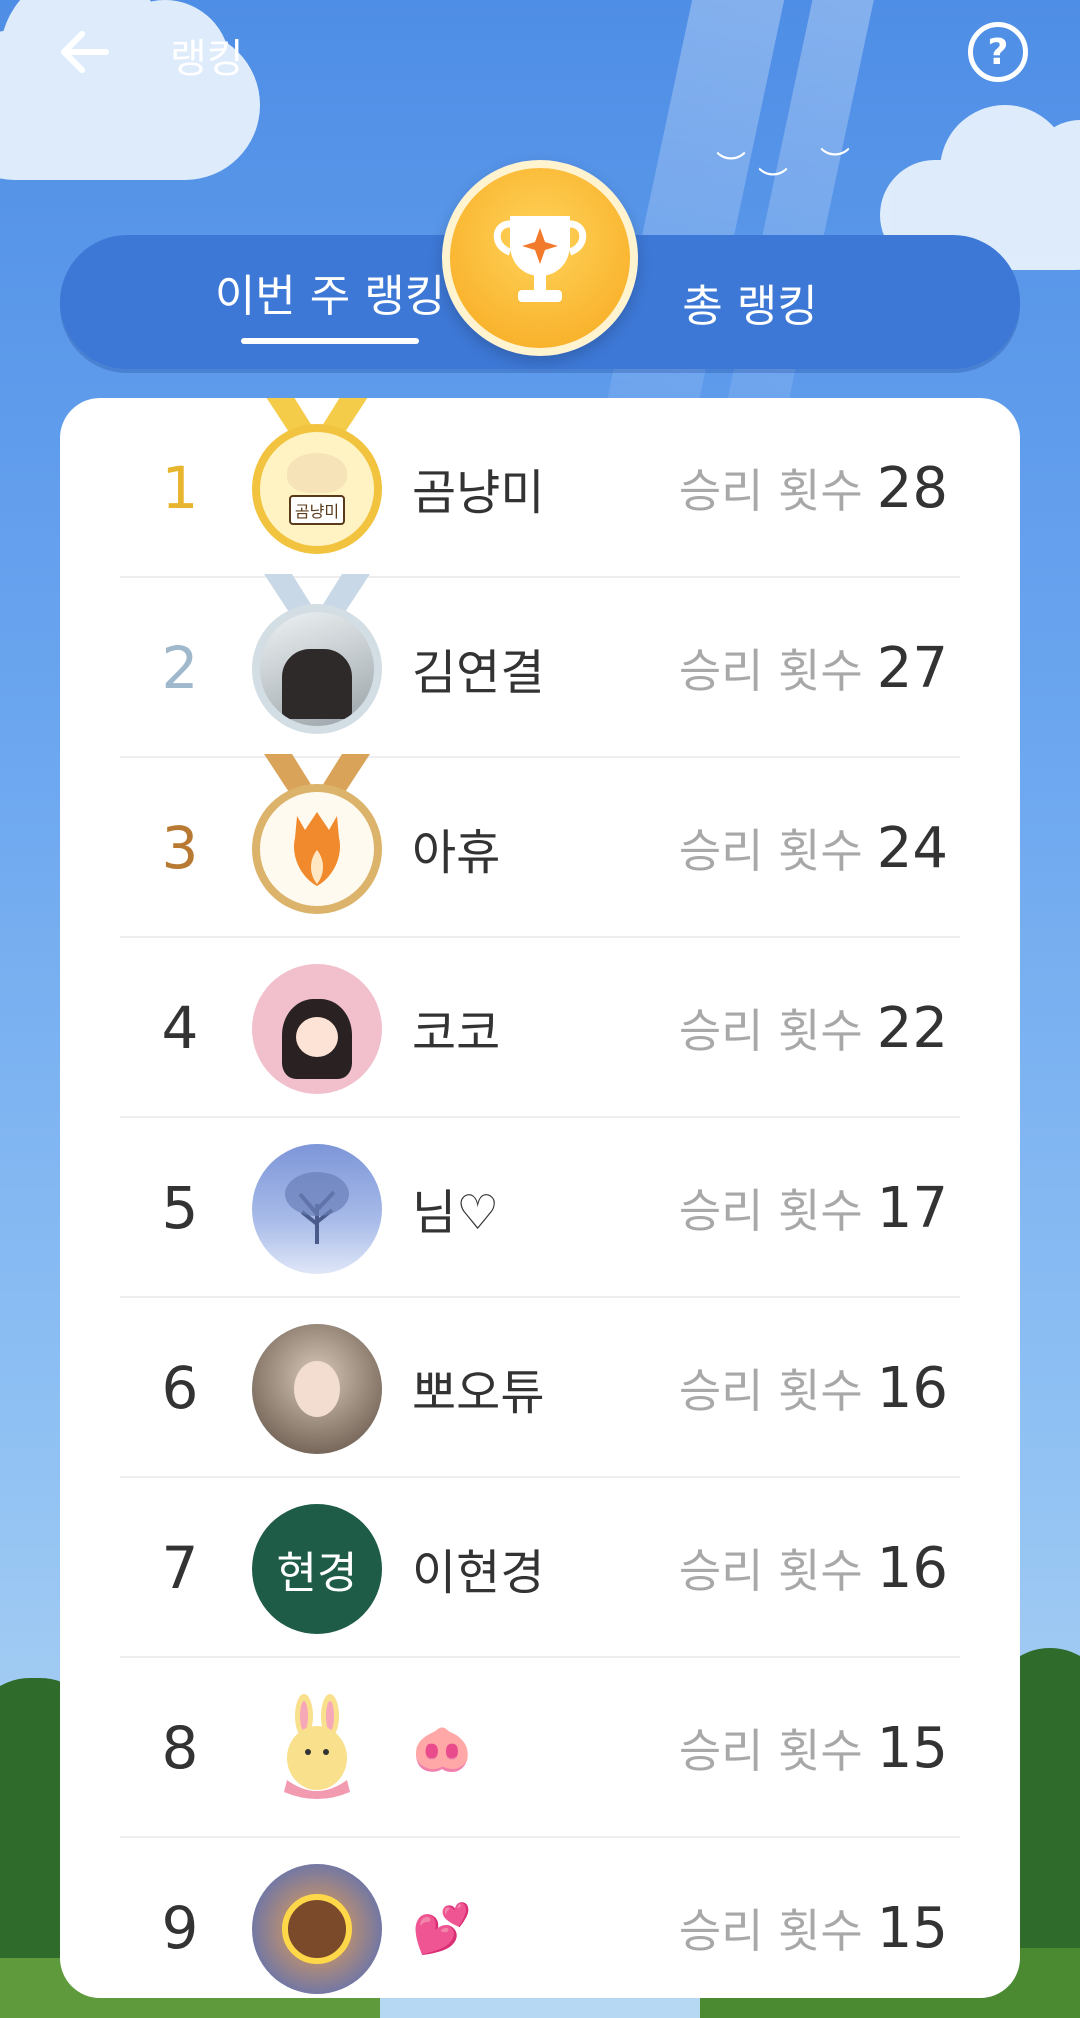 This screenshot has width=1080, height=2018. Describe the element at coordinates (180, 1388) in the screenshot. I see `rank-number: 6` at that location.